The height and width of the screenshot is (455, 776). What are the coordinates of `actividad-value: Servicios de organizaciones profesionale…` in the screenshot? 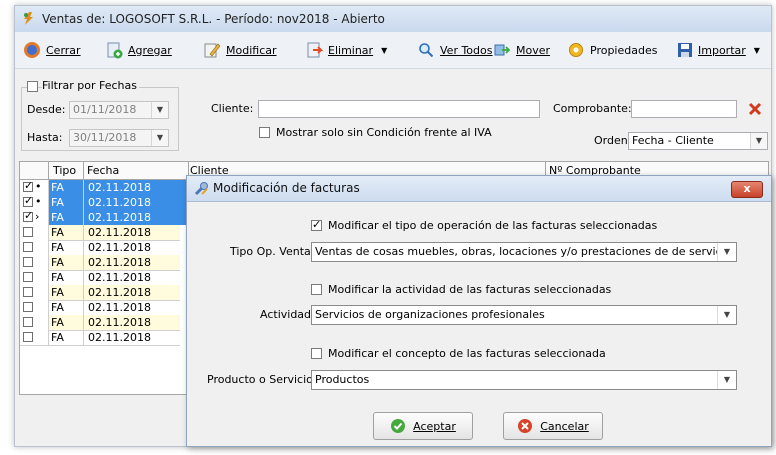 It's located at (430, 314).